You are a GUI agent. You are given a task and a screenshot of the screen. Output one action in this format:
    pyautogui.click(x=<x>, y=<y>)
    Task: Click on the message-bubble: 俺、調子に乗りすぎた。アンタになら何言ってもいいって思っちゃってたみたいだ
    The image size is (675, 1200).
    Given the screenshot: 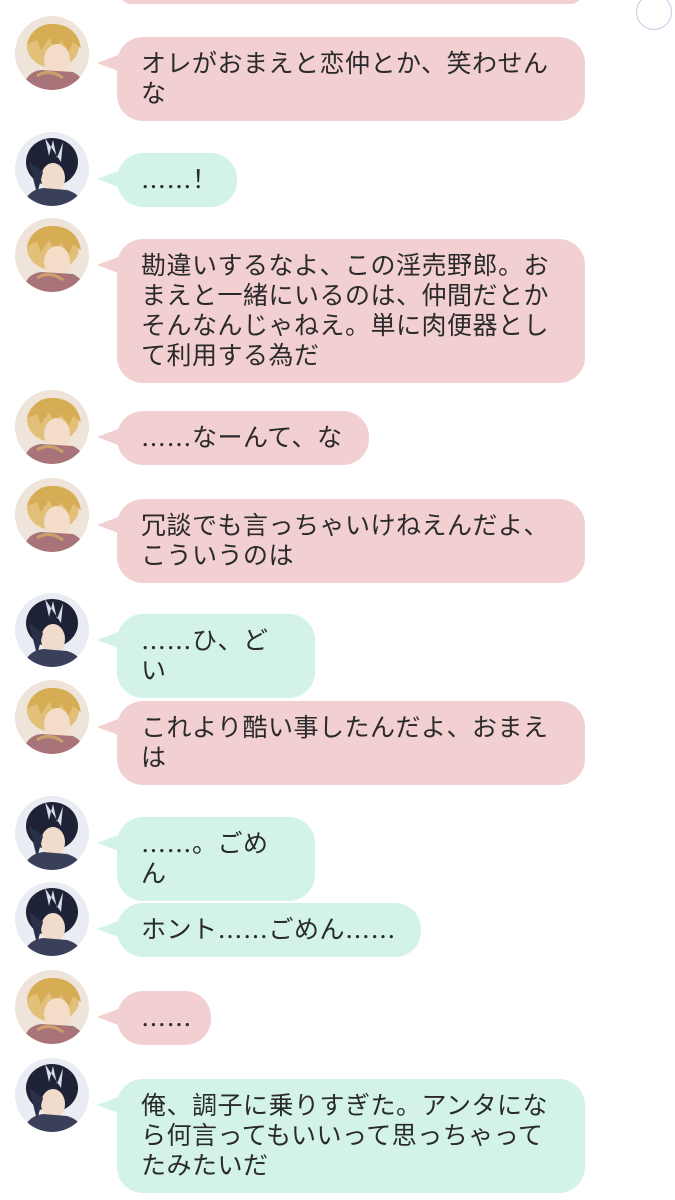 What is the action you would take?
    pyautogui.click(x=351, y=1136)
    